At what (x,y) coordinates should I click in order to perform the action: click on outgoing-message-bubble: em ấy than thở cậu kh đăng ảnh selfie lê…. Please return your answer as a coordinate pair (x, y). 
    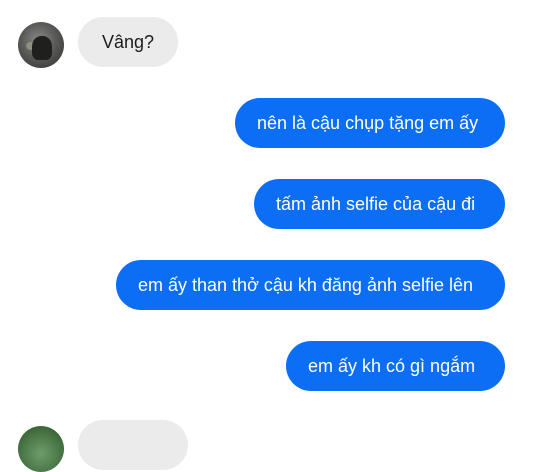
    Looking at the image, I should click on (310, 285).